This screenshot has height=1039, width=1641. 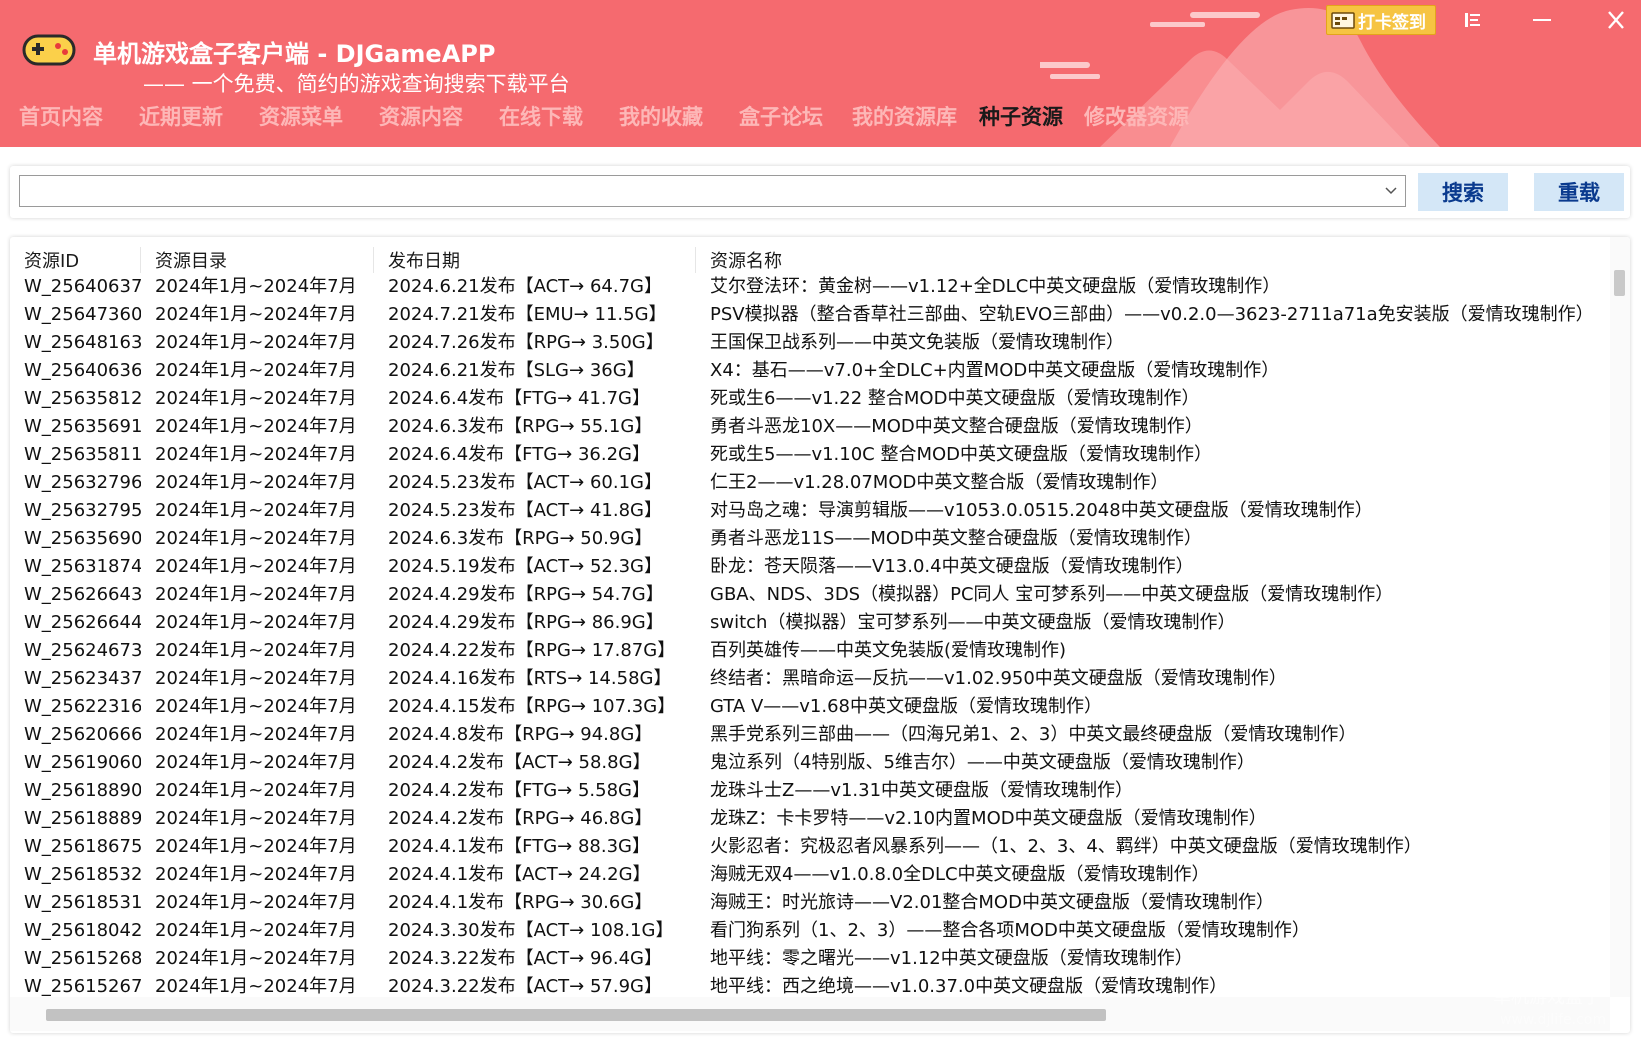 I want to click on cell-resource-name: 勇者斗恶龙10X——MOD中英文整合硬盘版（爱情玫瑰制作）, so click(x=956, y=426).